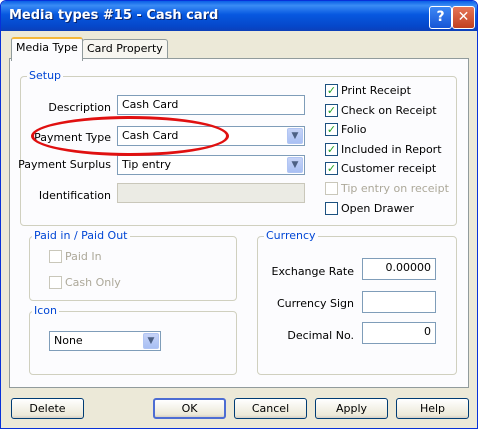  Describe the element at coordinates (408, 267) in the screenshot. I see `exchange-rate-value: 0.00000` at that location.